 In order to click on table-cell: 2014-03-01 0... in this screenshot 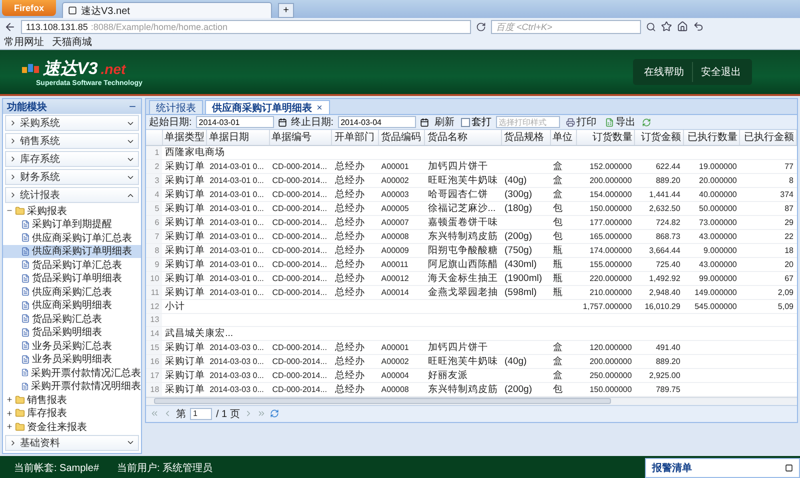, I will do `click(238, 180)`.